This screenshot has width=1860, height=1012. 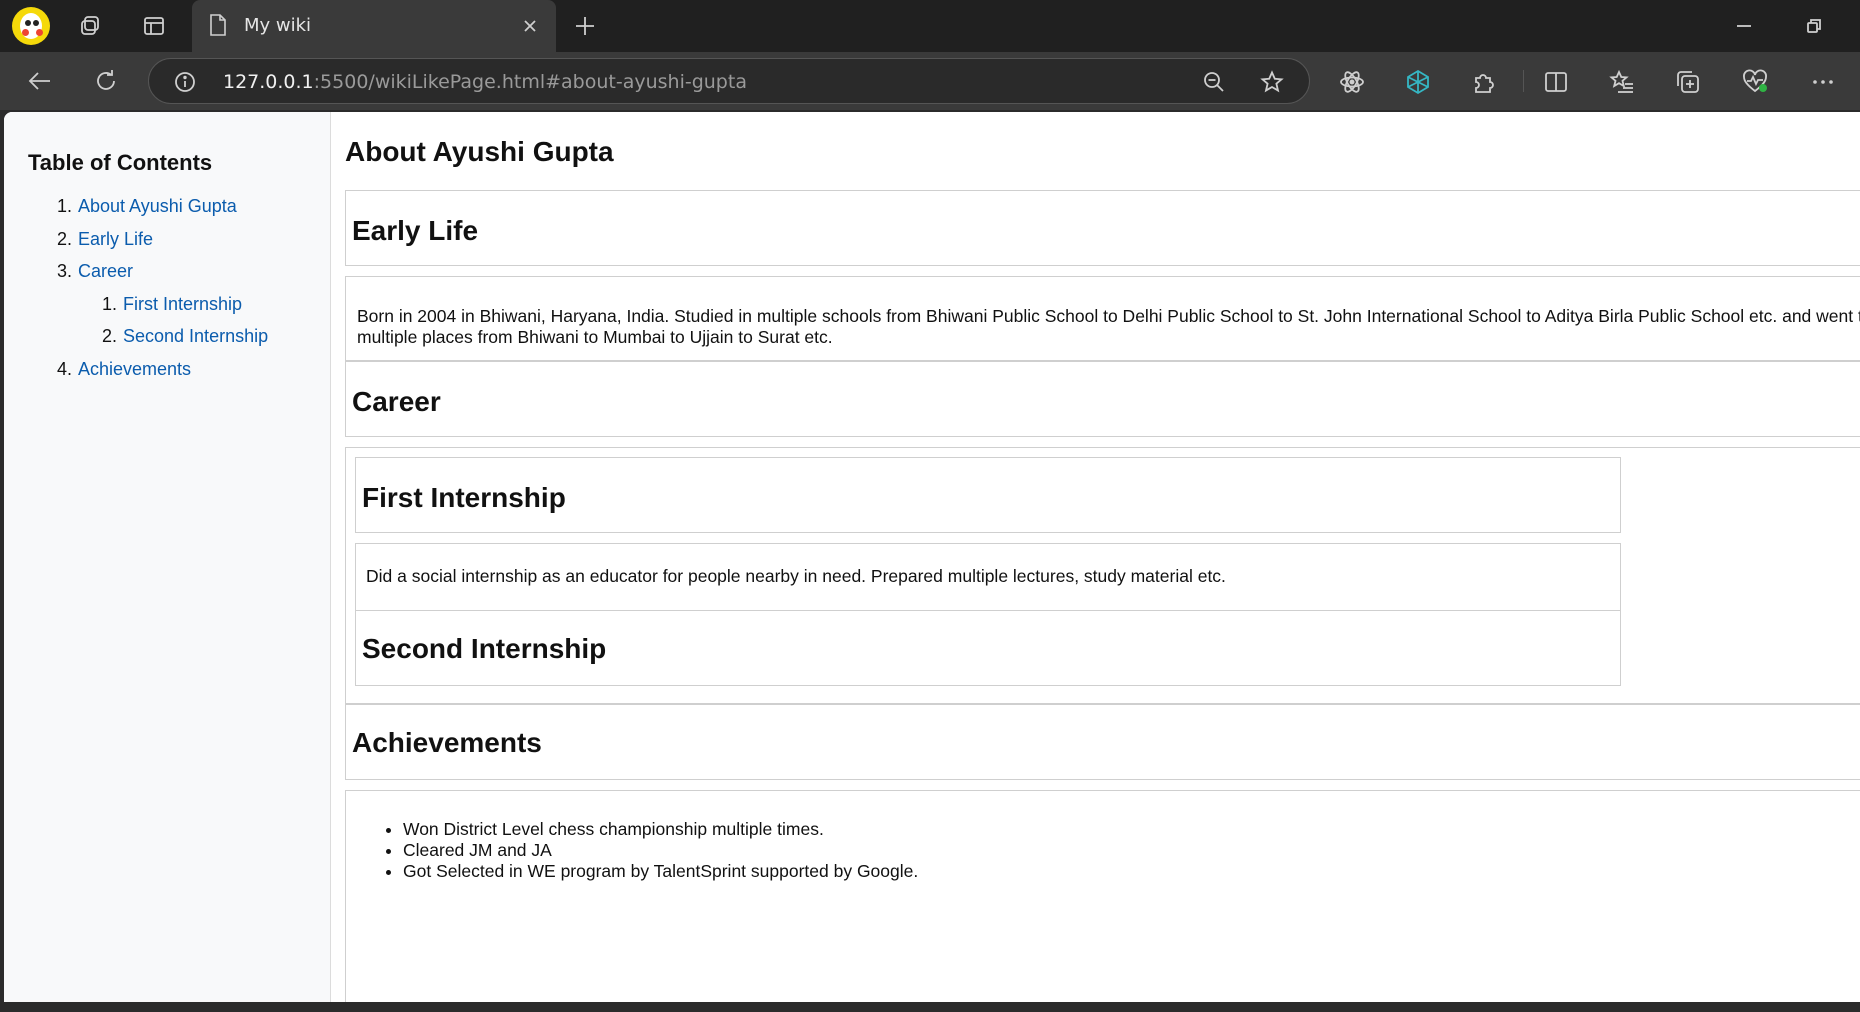 I want to click on toc-item: 2. Second Internship, so click(x=185, y=336).